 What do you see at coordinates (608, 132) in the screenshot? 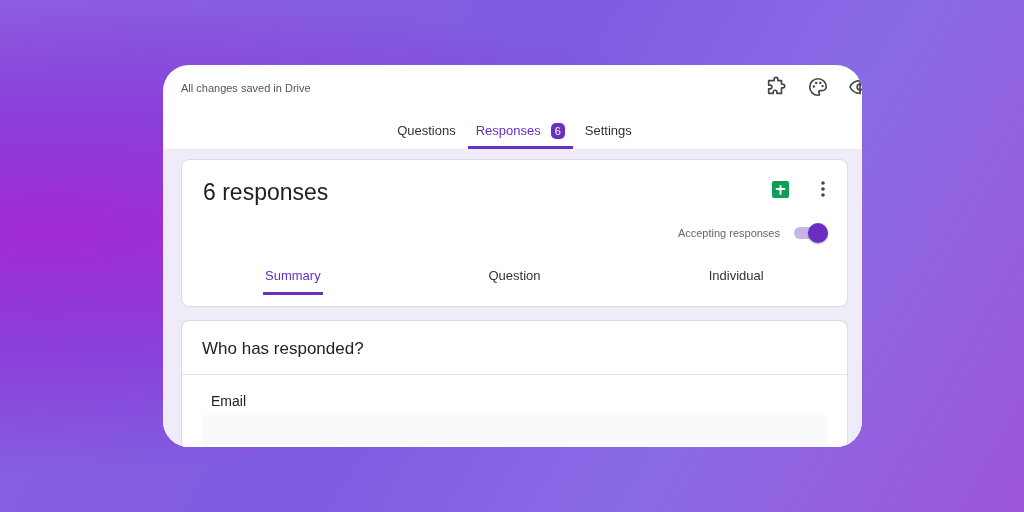
I see `nav-tab: Settings` at bounding box center [608, 132].